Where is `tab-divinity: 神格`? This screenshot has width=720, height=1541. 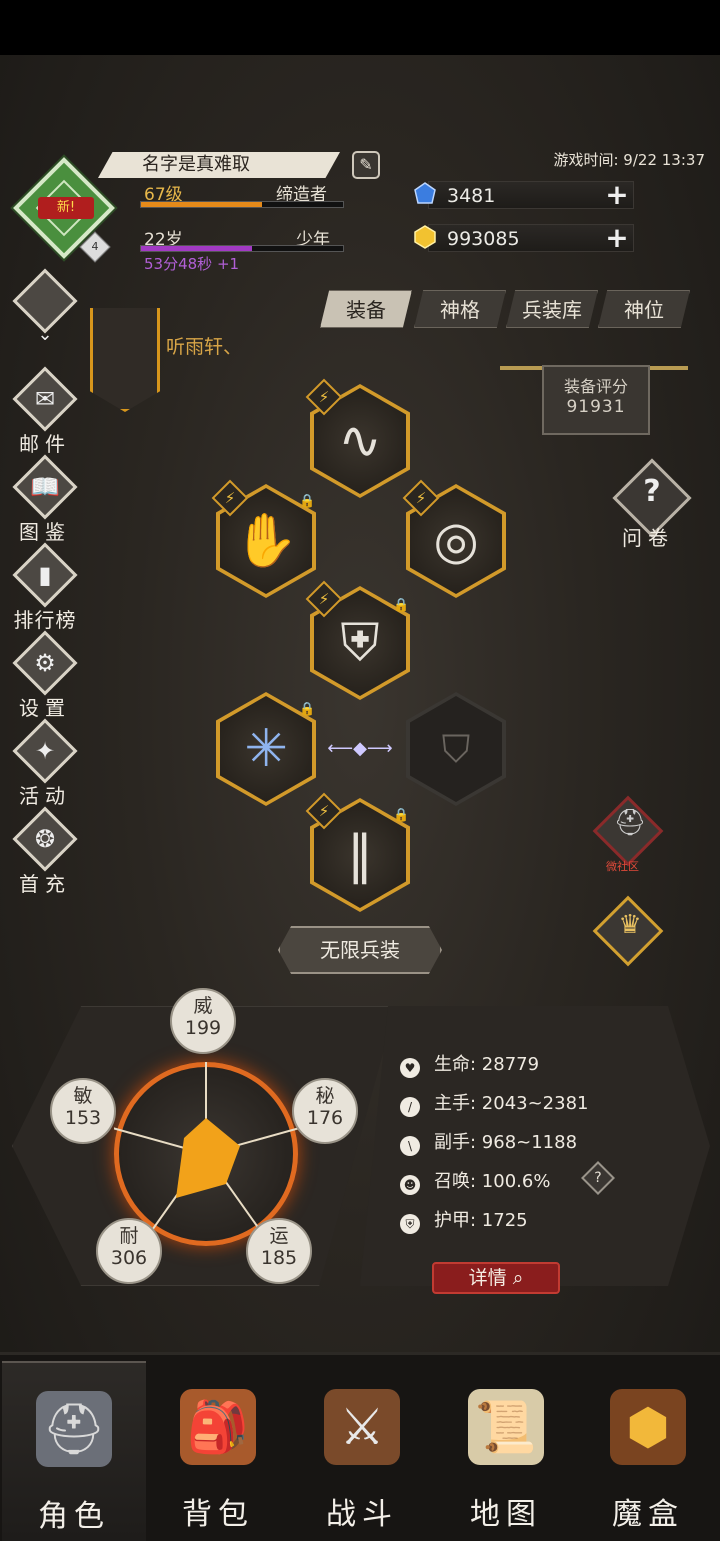 tab-divinity: 神格 is located at coordinates (460, 309).